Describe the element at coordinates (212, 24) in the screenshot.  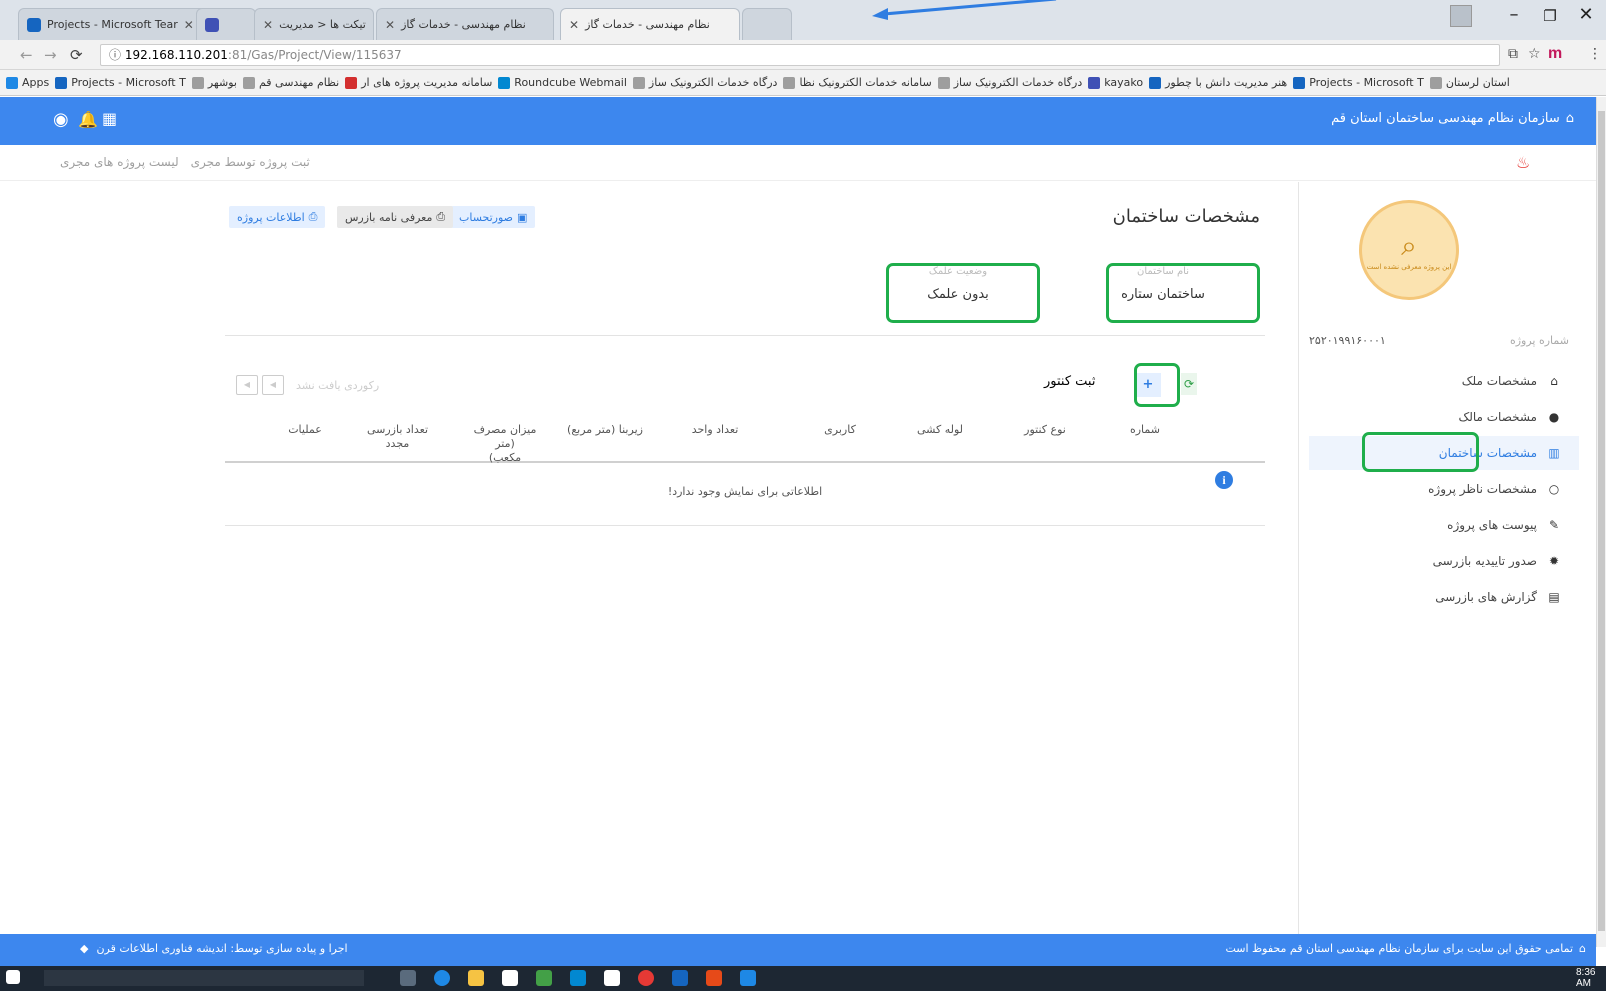
I see `kayako-icon` at that location.